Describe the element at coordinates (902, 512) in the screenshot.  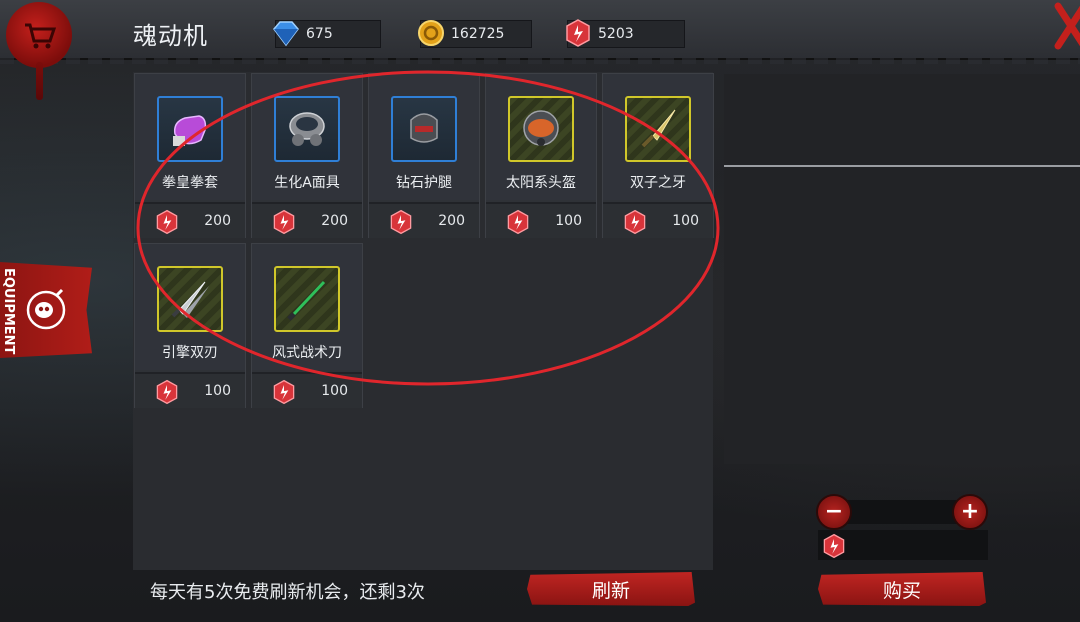
I see `quantity-stepper: − +` at that location.